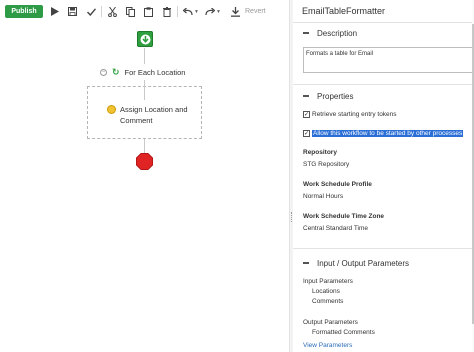 Image resolution: width=474 pixels, height=352 pixels. I want to click on description-section-header: Description, so click(330, 33).